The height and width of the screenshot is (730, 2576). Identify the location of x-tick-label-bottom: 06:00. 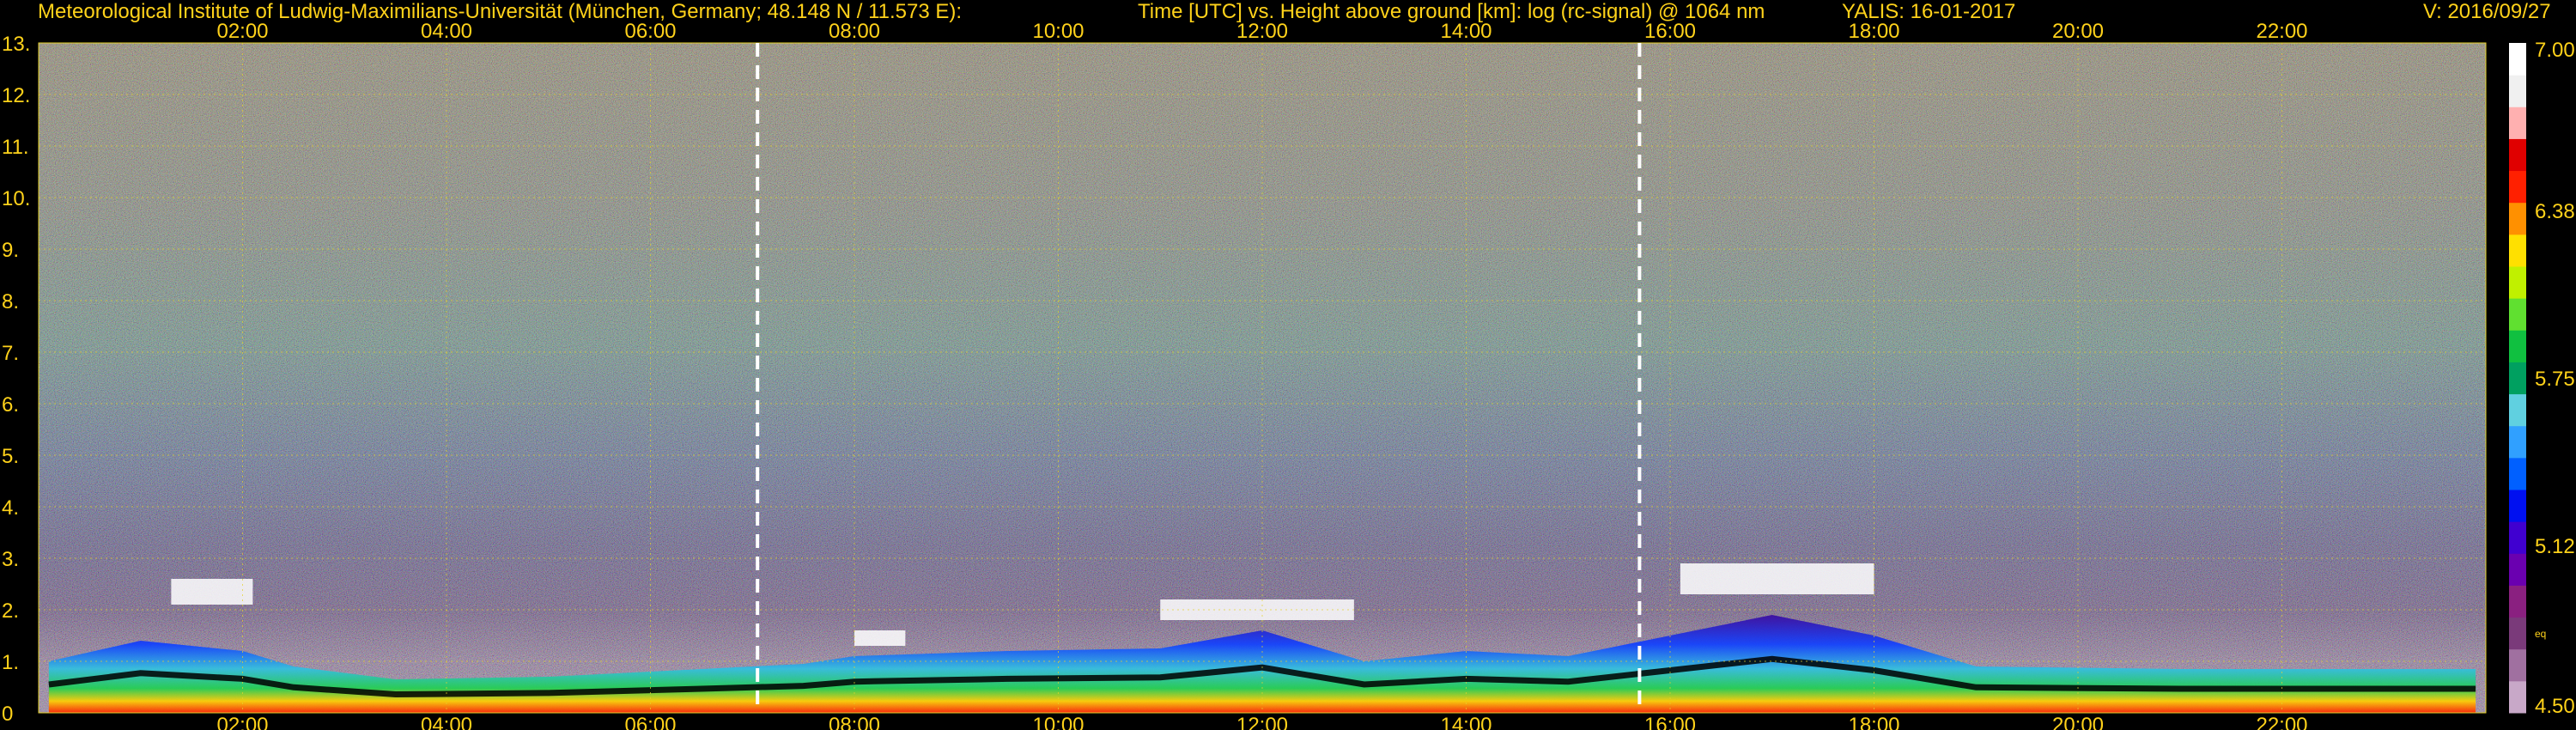
(650, 722).